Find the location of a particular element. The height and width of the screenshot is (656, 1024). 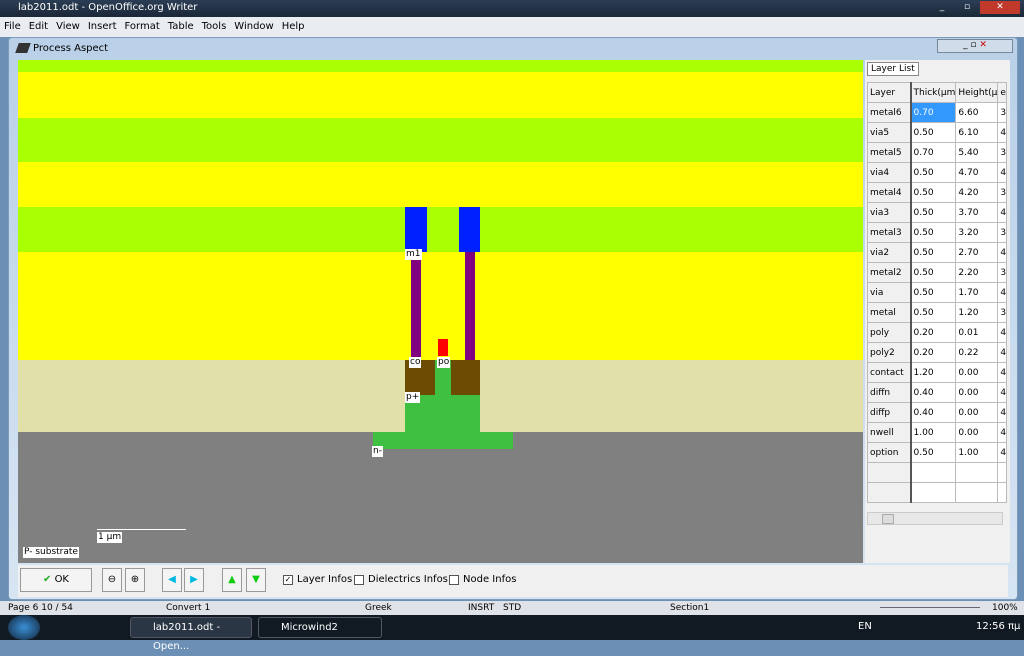

zoom-in-button: ⊕ is located at coordinates (135, 580).